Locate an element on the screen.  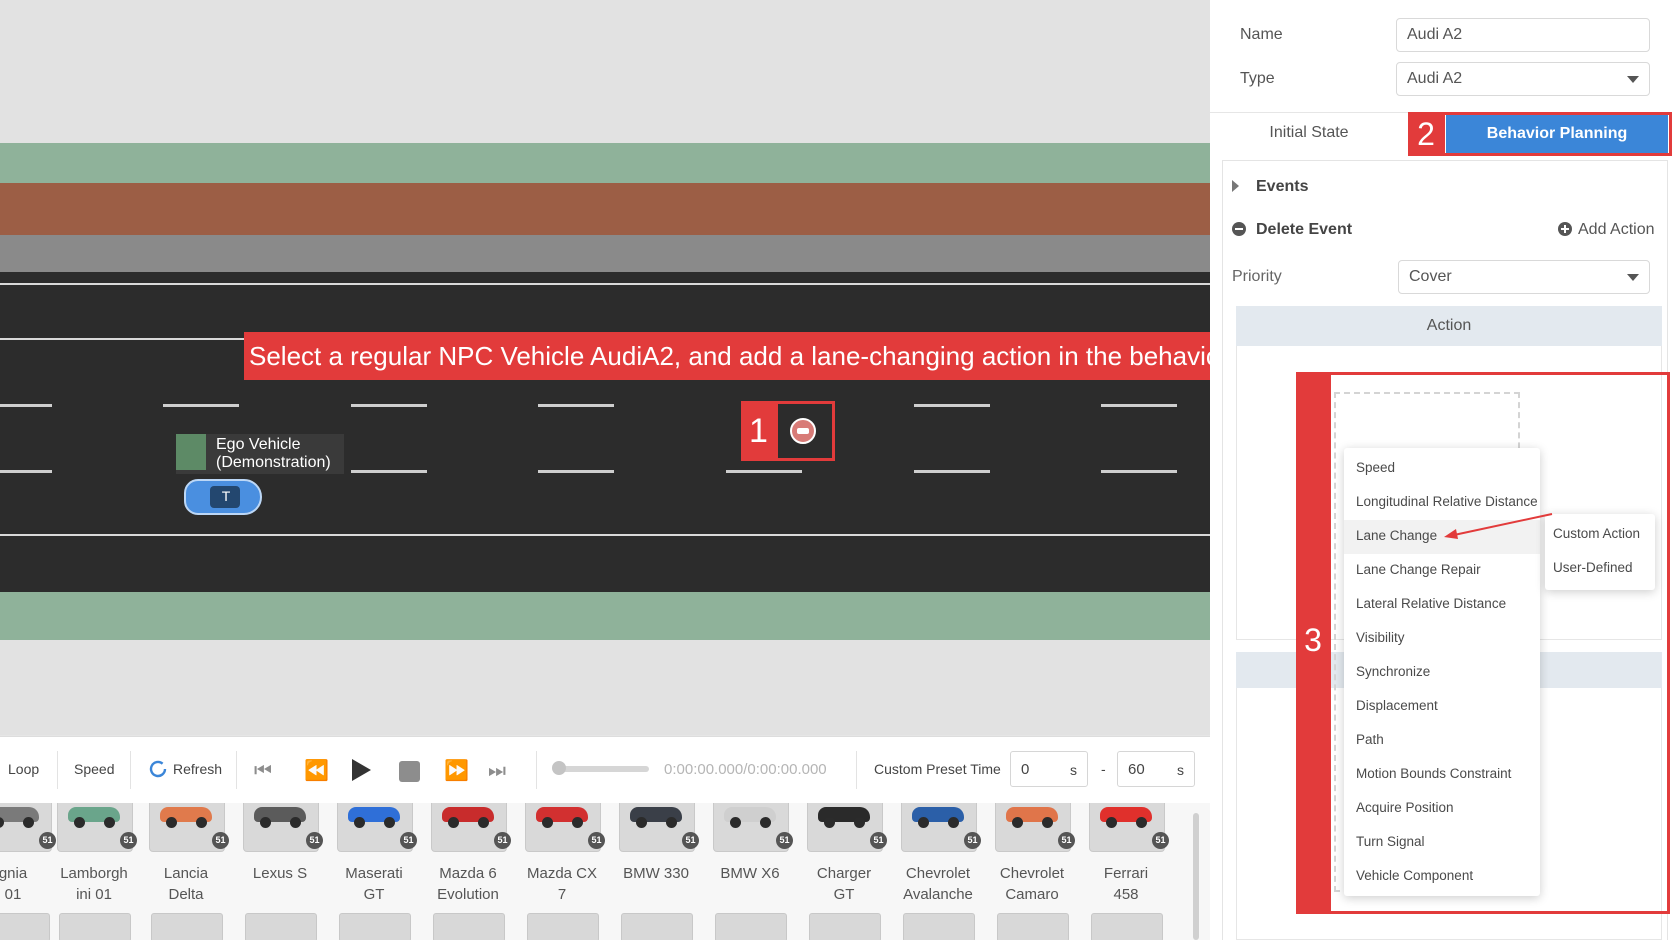
npc-vehicle-audi-a2 is located at coordinates (803, 431).